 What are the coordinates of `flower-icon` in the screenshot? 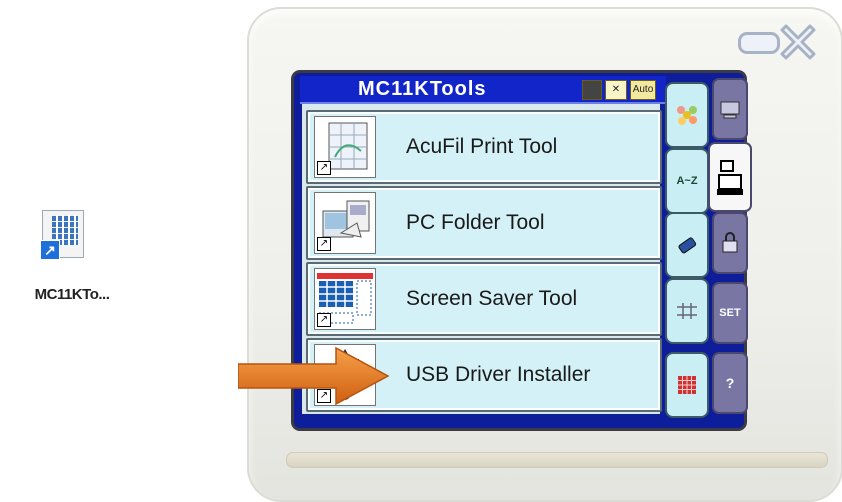 It's located at (687, 115).